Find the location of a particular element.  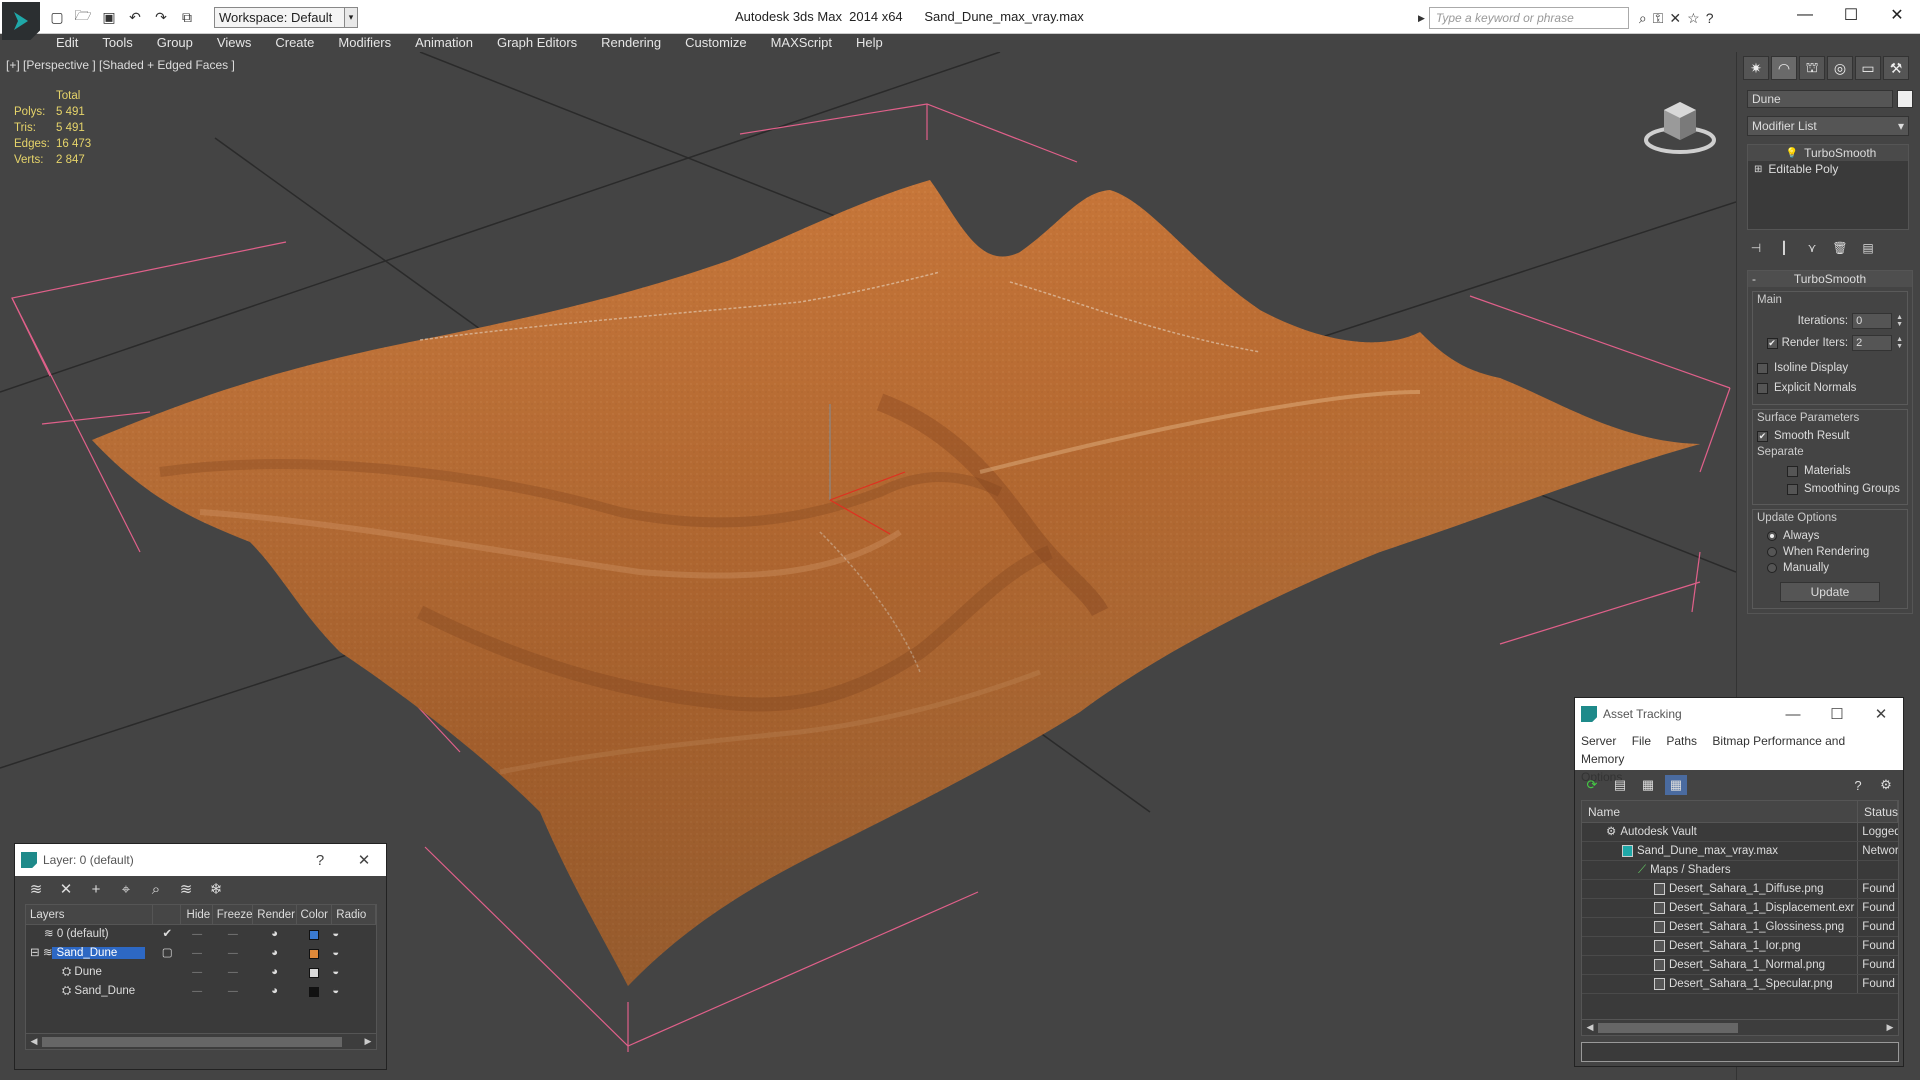

utilities-tab-icon: ⚒ is located at coordinates (1896, 68).